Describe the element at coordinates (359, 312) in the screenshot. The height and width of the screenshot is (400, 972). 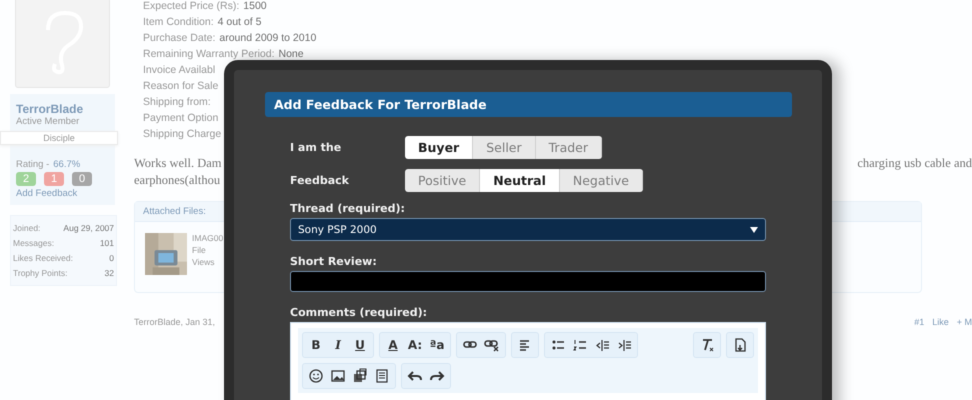
I see `field-label: Comments (required):` at that location.